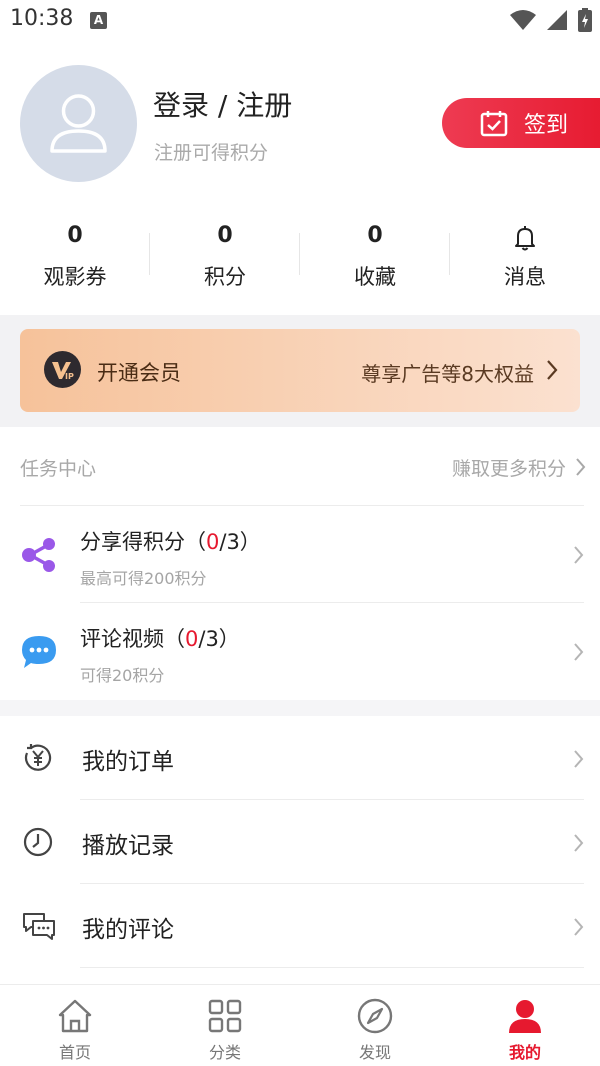  Describe the element at coordinates (300, 842) in the screenshot. I see `menu-play-history: 播放记录` at that location.